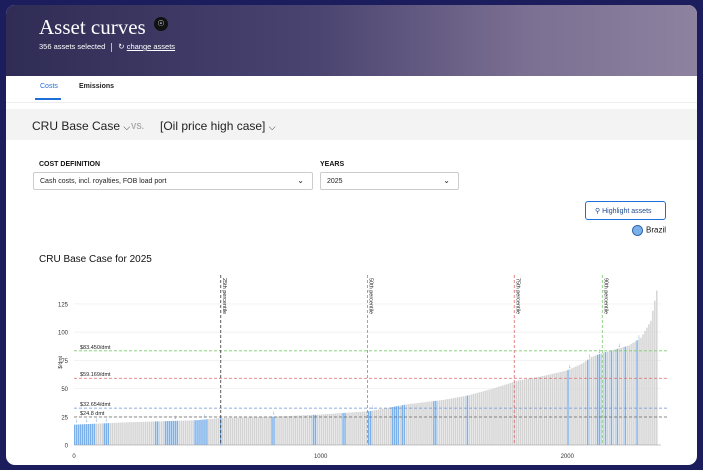 Image resolution: width=703 pixels, height=470 pixels. Describe the element at coordinates (67, 447) in the screenshot. I see `y-tick-label: 0` at that location.